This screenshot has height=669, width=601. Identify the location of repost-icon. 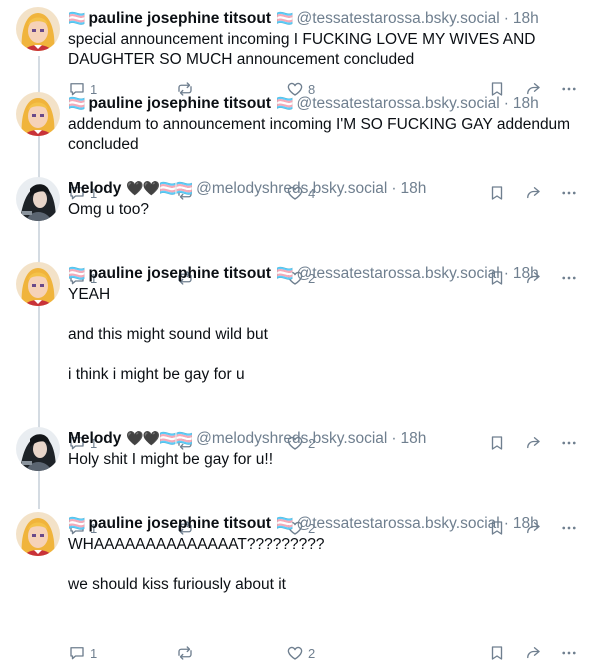
(185, 653).